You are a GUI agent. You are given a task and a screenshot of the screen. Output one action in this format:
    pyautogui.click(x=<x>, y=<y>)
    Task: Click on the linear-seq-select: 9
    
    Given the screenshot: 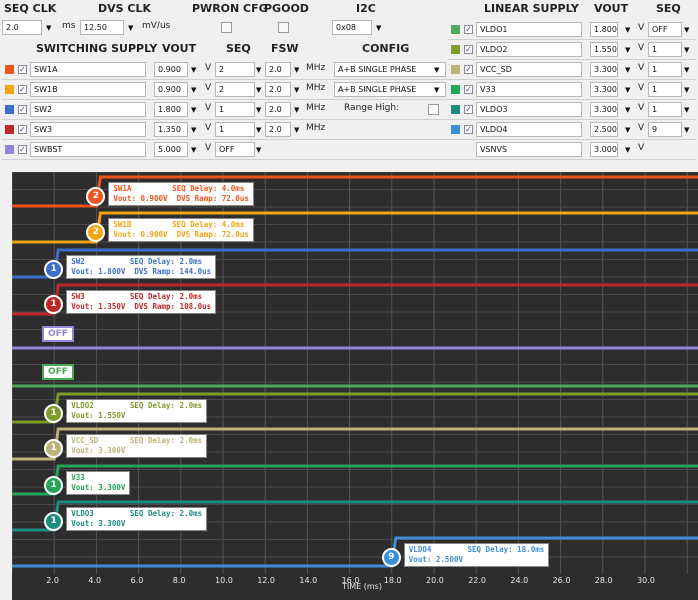 What is the action you would take?
    pyautogui.click(x=665, y=129)
    